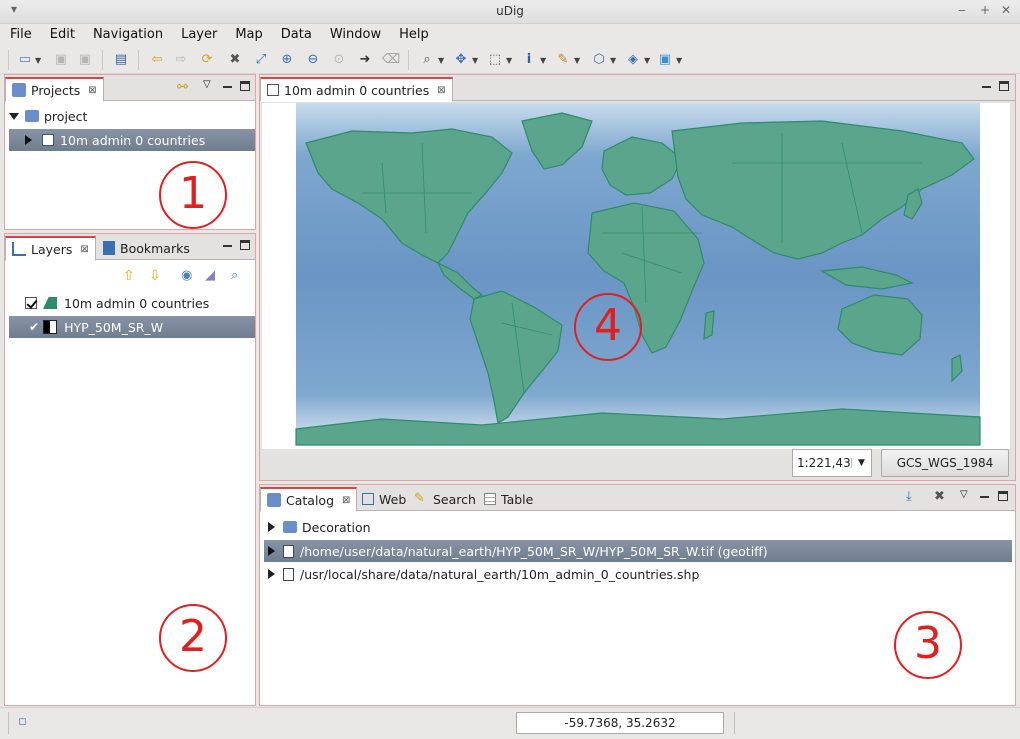 This screenshot has height=739, width=1020. I want to click on layer-visible-checkbox: ✔, so click(34, 327).